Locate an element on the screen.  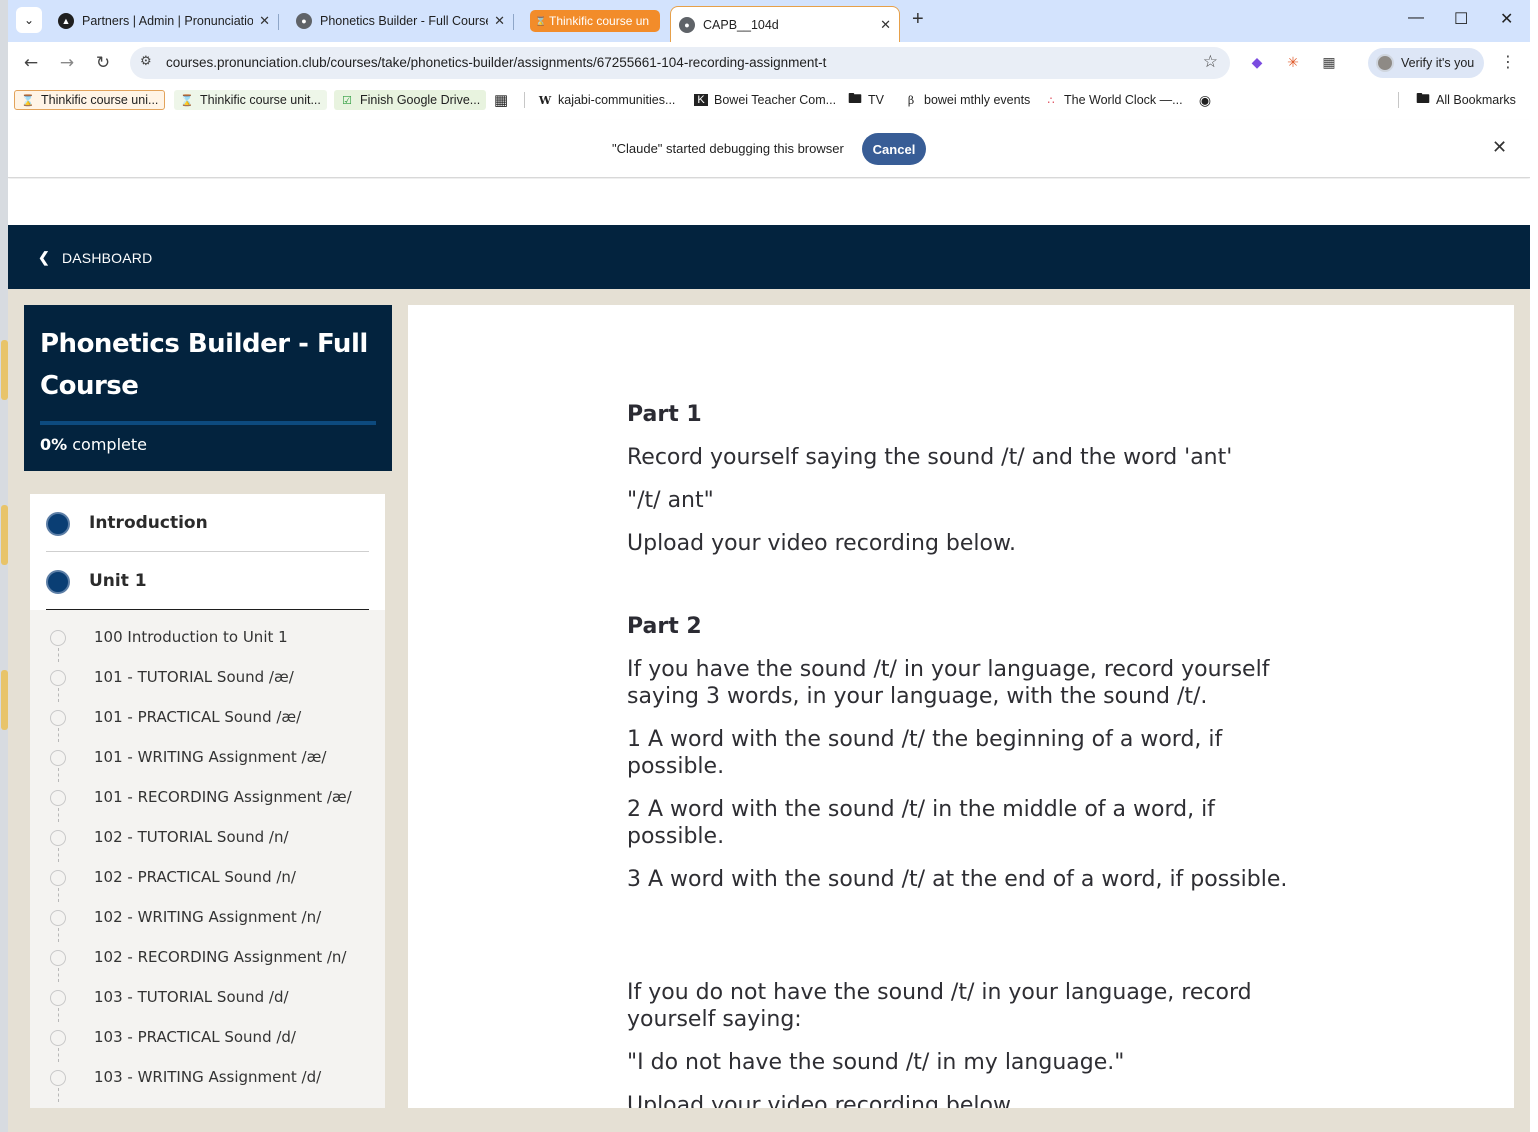
minimize-icon: — is located at coordinates (1416, 18).